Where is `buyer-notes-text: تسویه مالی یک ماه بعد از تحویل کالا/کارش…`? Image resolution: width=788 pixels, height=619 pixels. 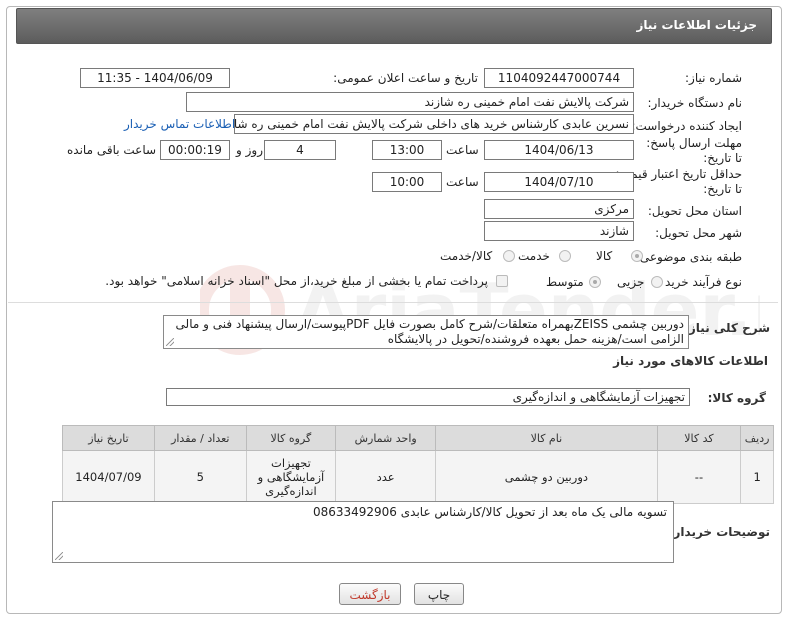
buyer-notes-text: تسویه مالی یک ماه بعد از تحویل کالا/کارش… is located at coordinates (489, 512).